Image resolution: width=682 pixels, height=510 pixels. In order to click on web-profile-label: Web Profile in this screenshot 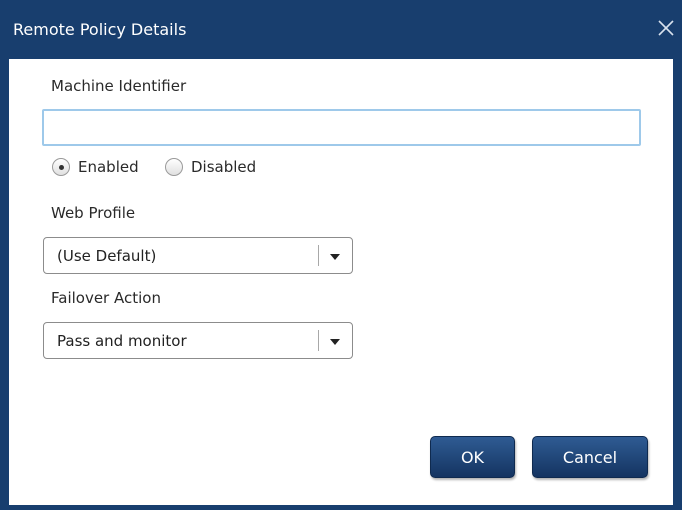, I will do `click(93, 213)`.